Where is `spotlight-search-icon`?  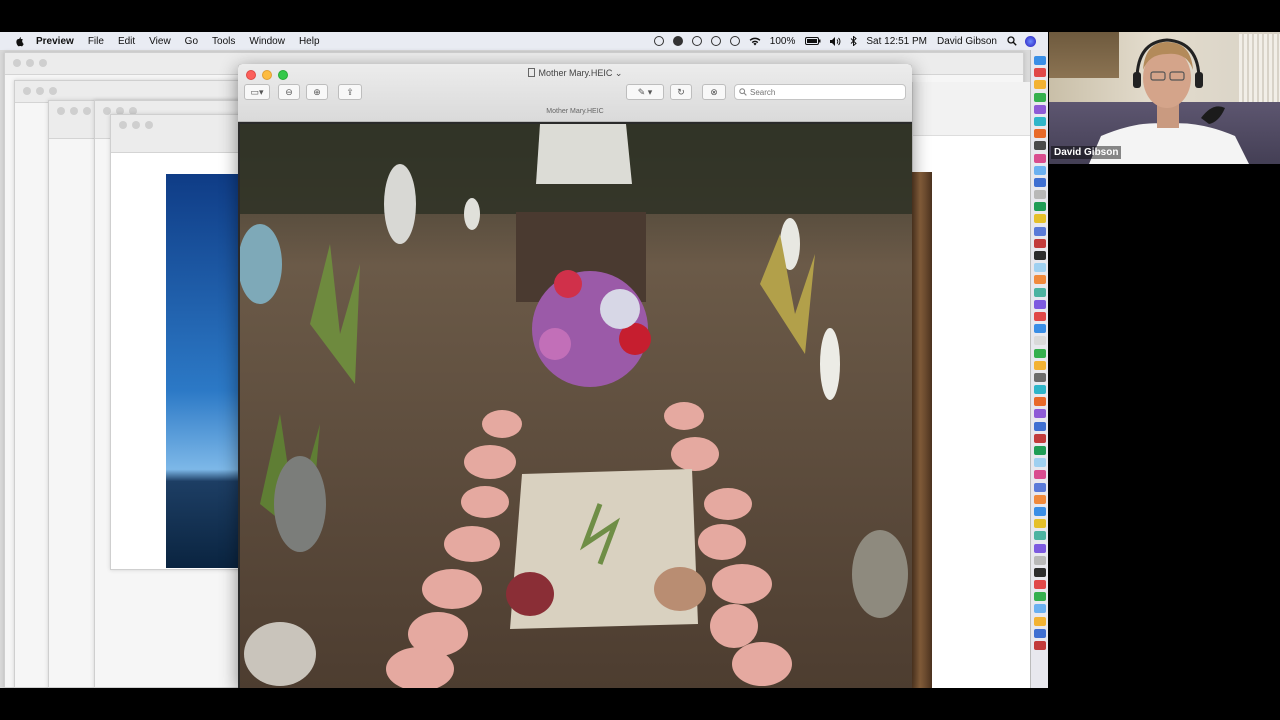 spotlight-search-icon is located at coordinates (1012, 41).